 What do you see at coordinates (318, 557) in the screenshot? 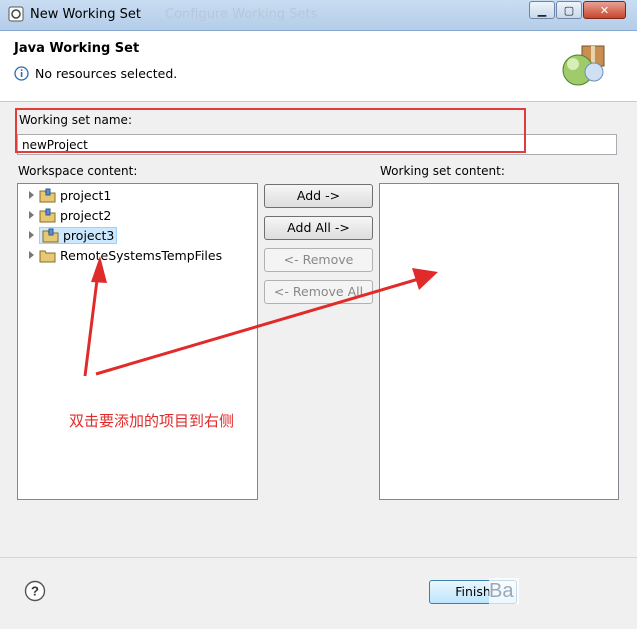
I see `footer-separator` at bounding box center [318, 557].